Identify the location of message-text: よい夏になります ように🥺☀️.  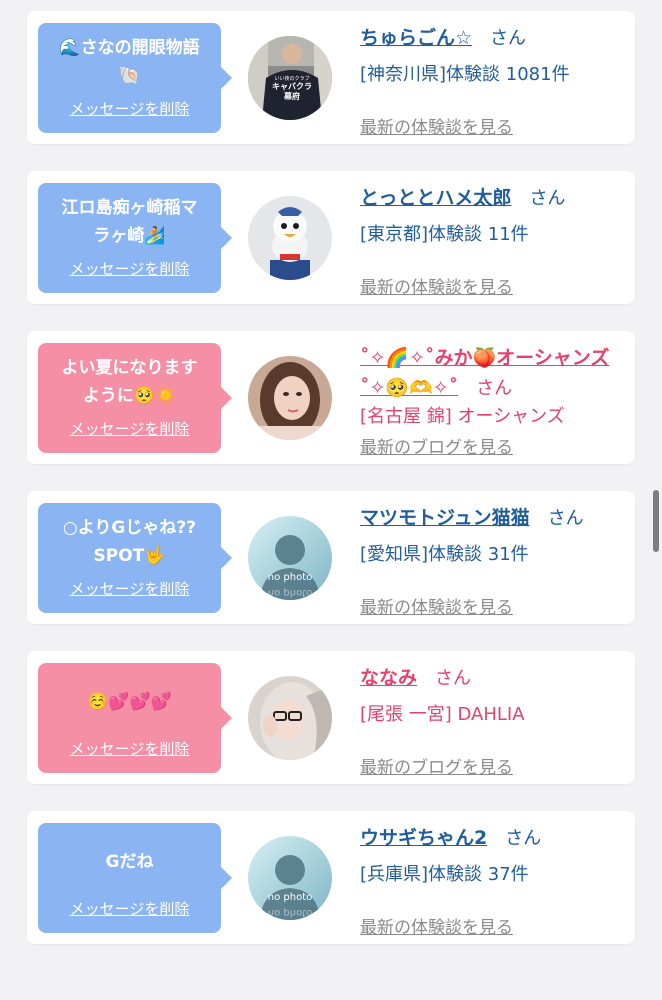
(129, 382).